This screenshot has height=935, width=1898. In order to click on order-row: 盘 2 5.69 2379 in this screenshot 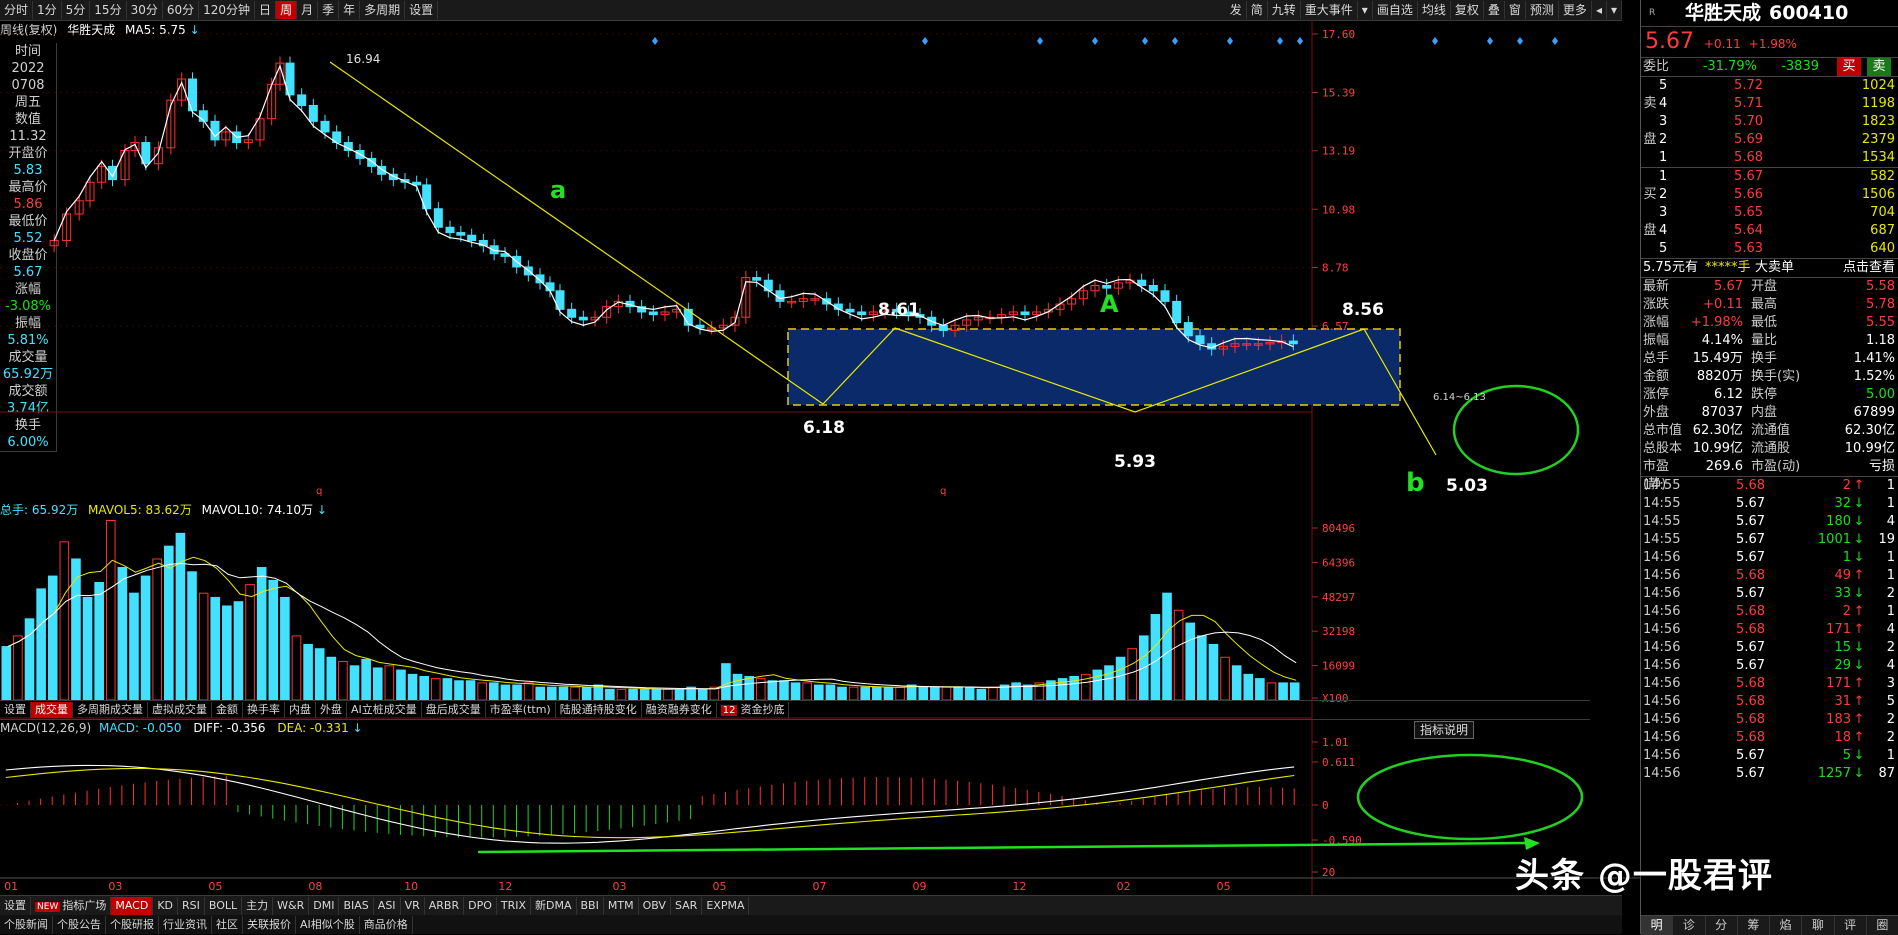, I will do `click(1769, 140)`.